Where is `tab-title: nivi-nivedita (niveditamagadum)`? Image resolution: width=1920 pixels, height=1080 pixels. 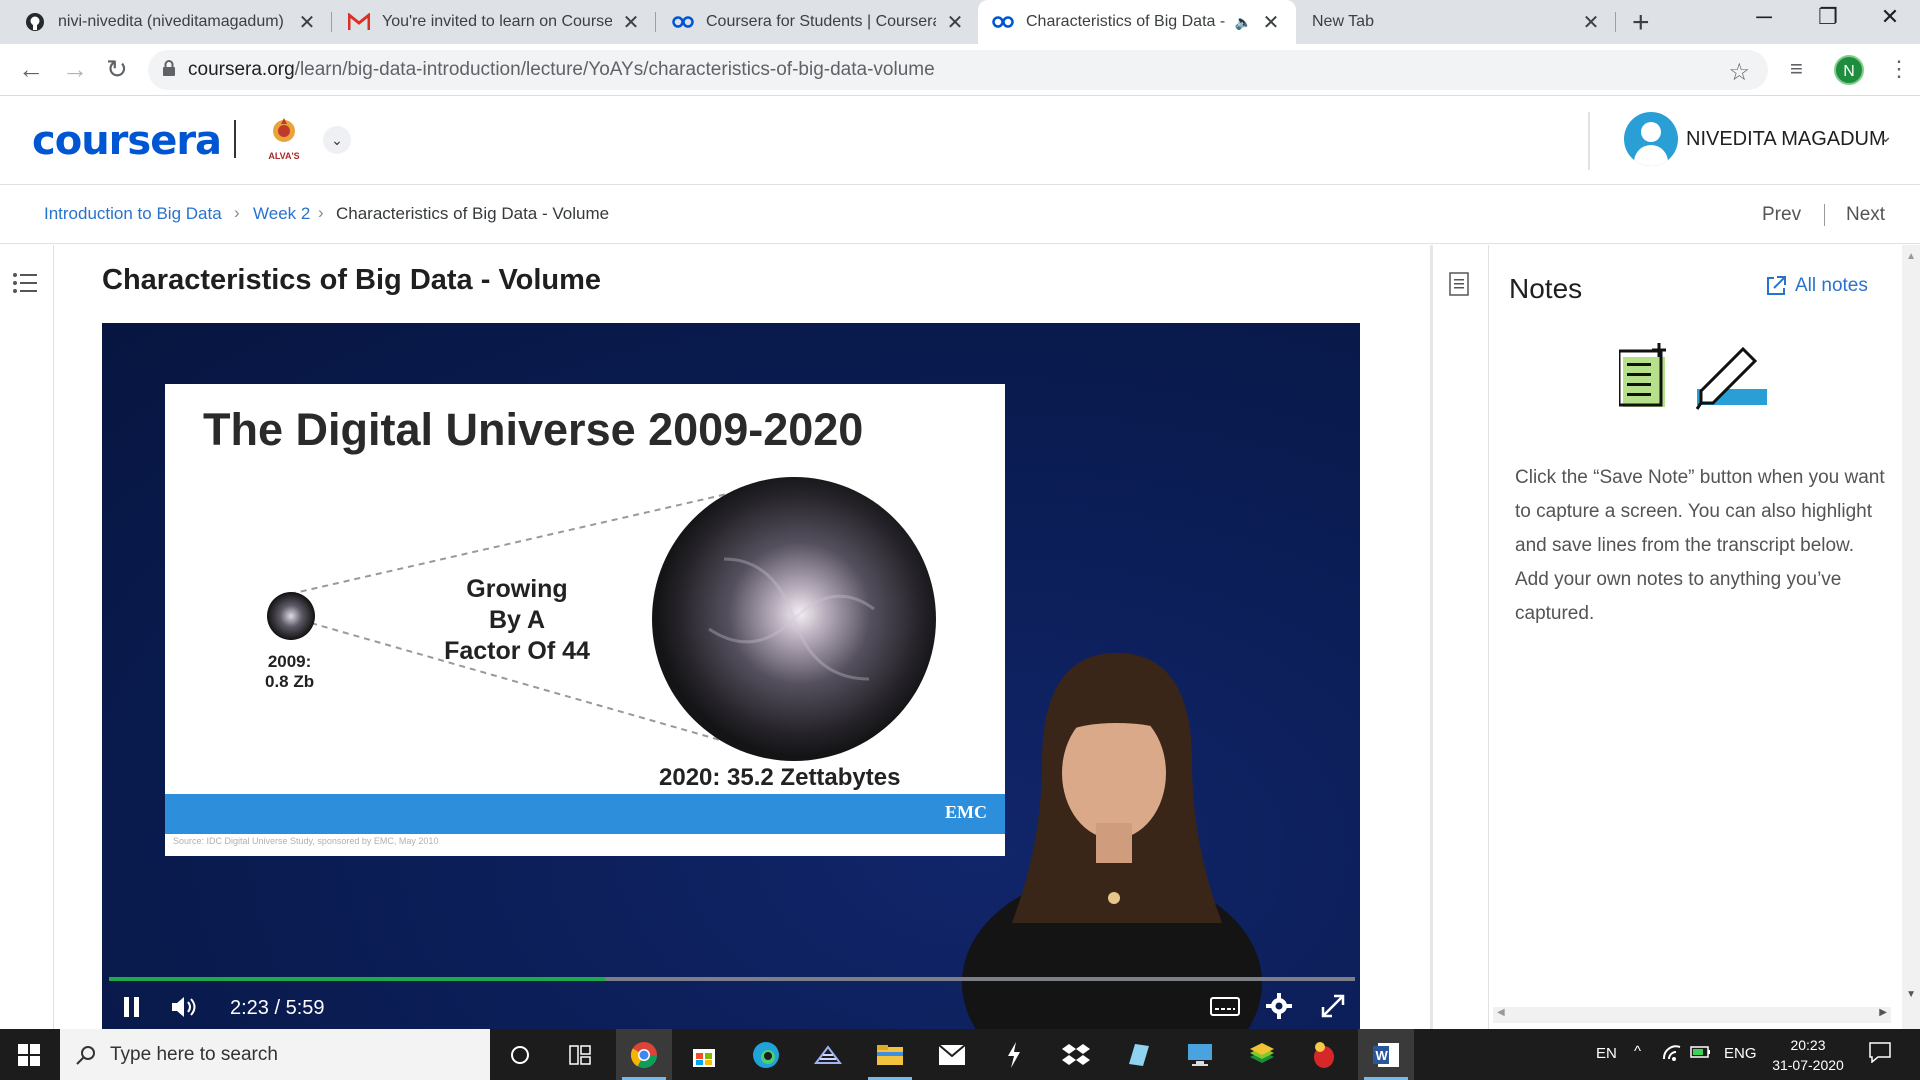 tab-title: nivi-nivedita (niveditamagadum) is located at coordinates (171, 21).